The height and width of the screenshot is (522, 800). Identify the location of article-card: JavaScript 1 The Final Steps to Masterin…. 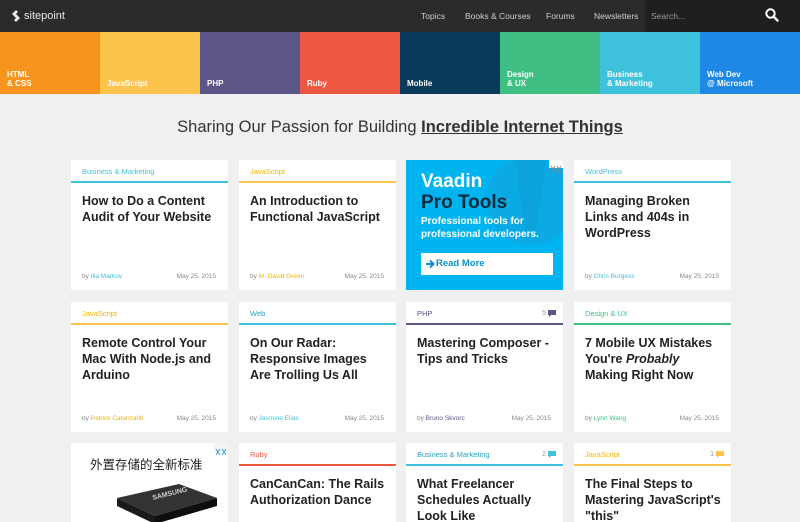
(652, 482).